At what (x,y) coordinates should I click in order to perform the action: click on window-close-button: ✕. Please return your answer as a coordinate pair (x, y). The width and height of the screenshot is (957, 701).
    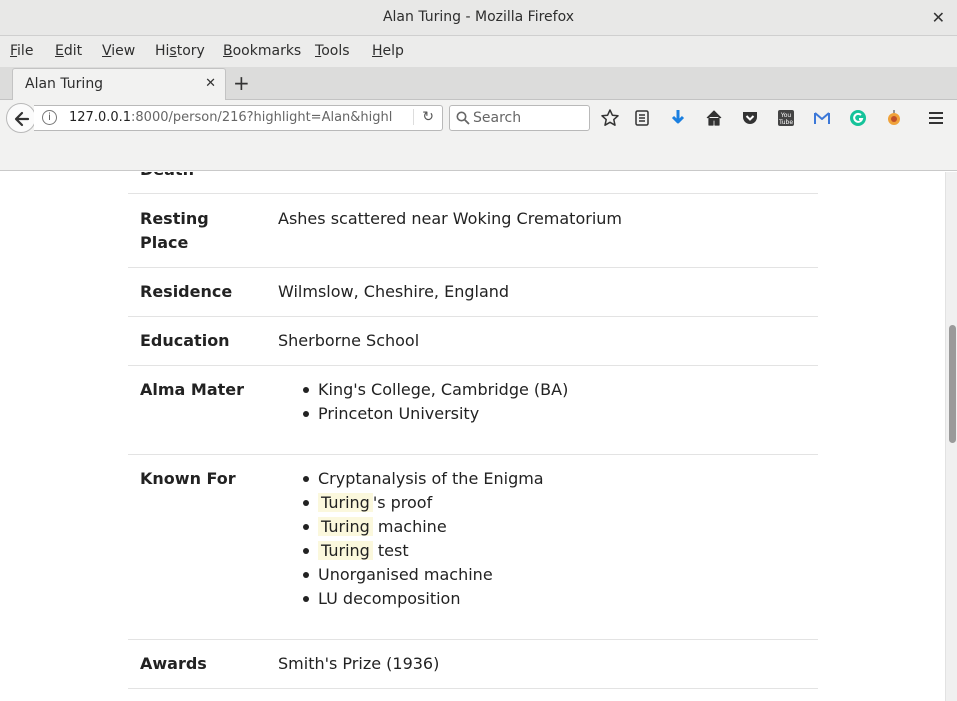
    Looking at the image, I should click on (938, 17).